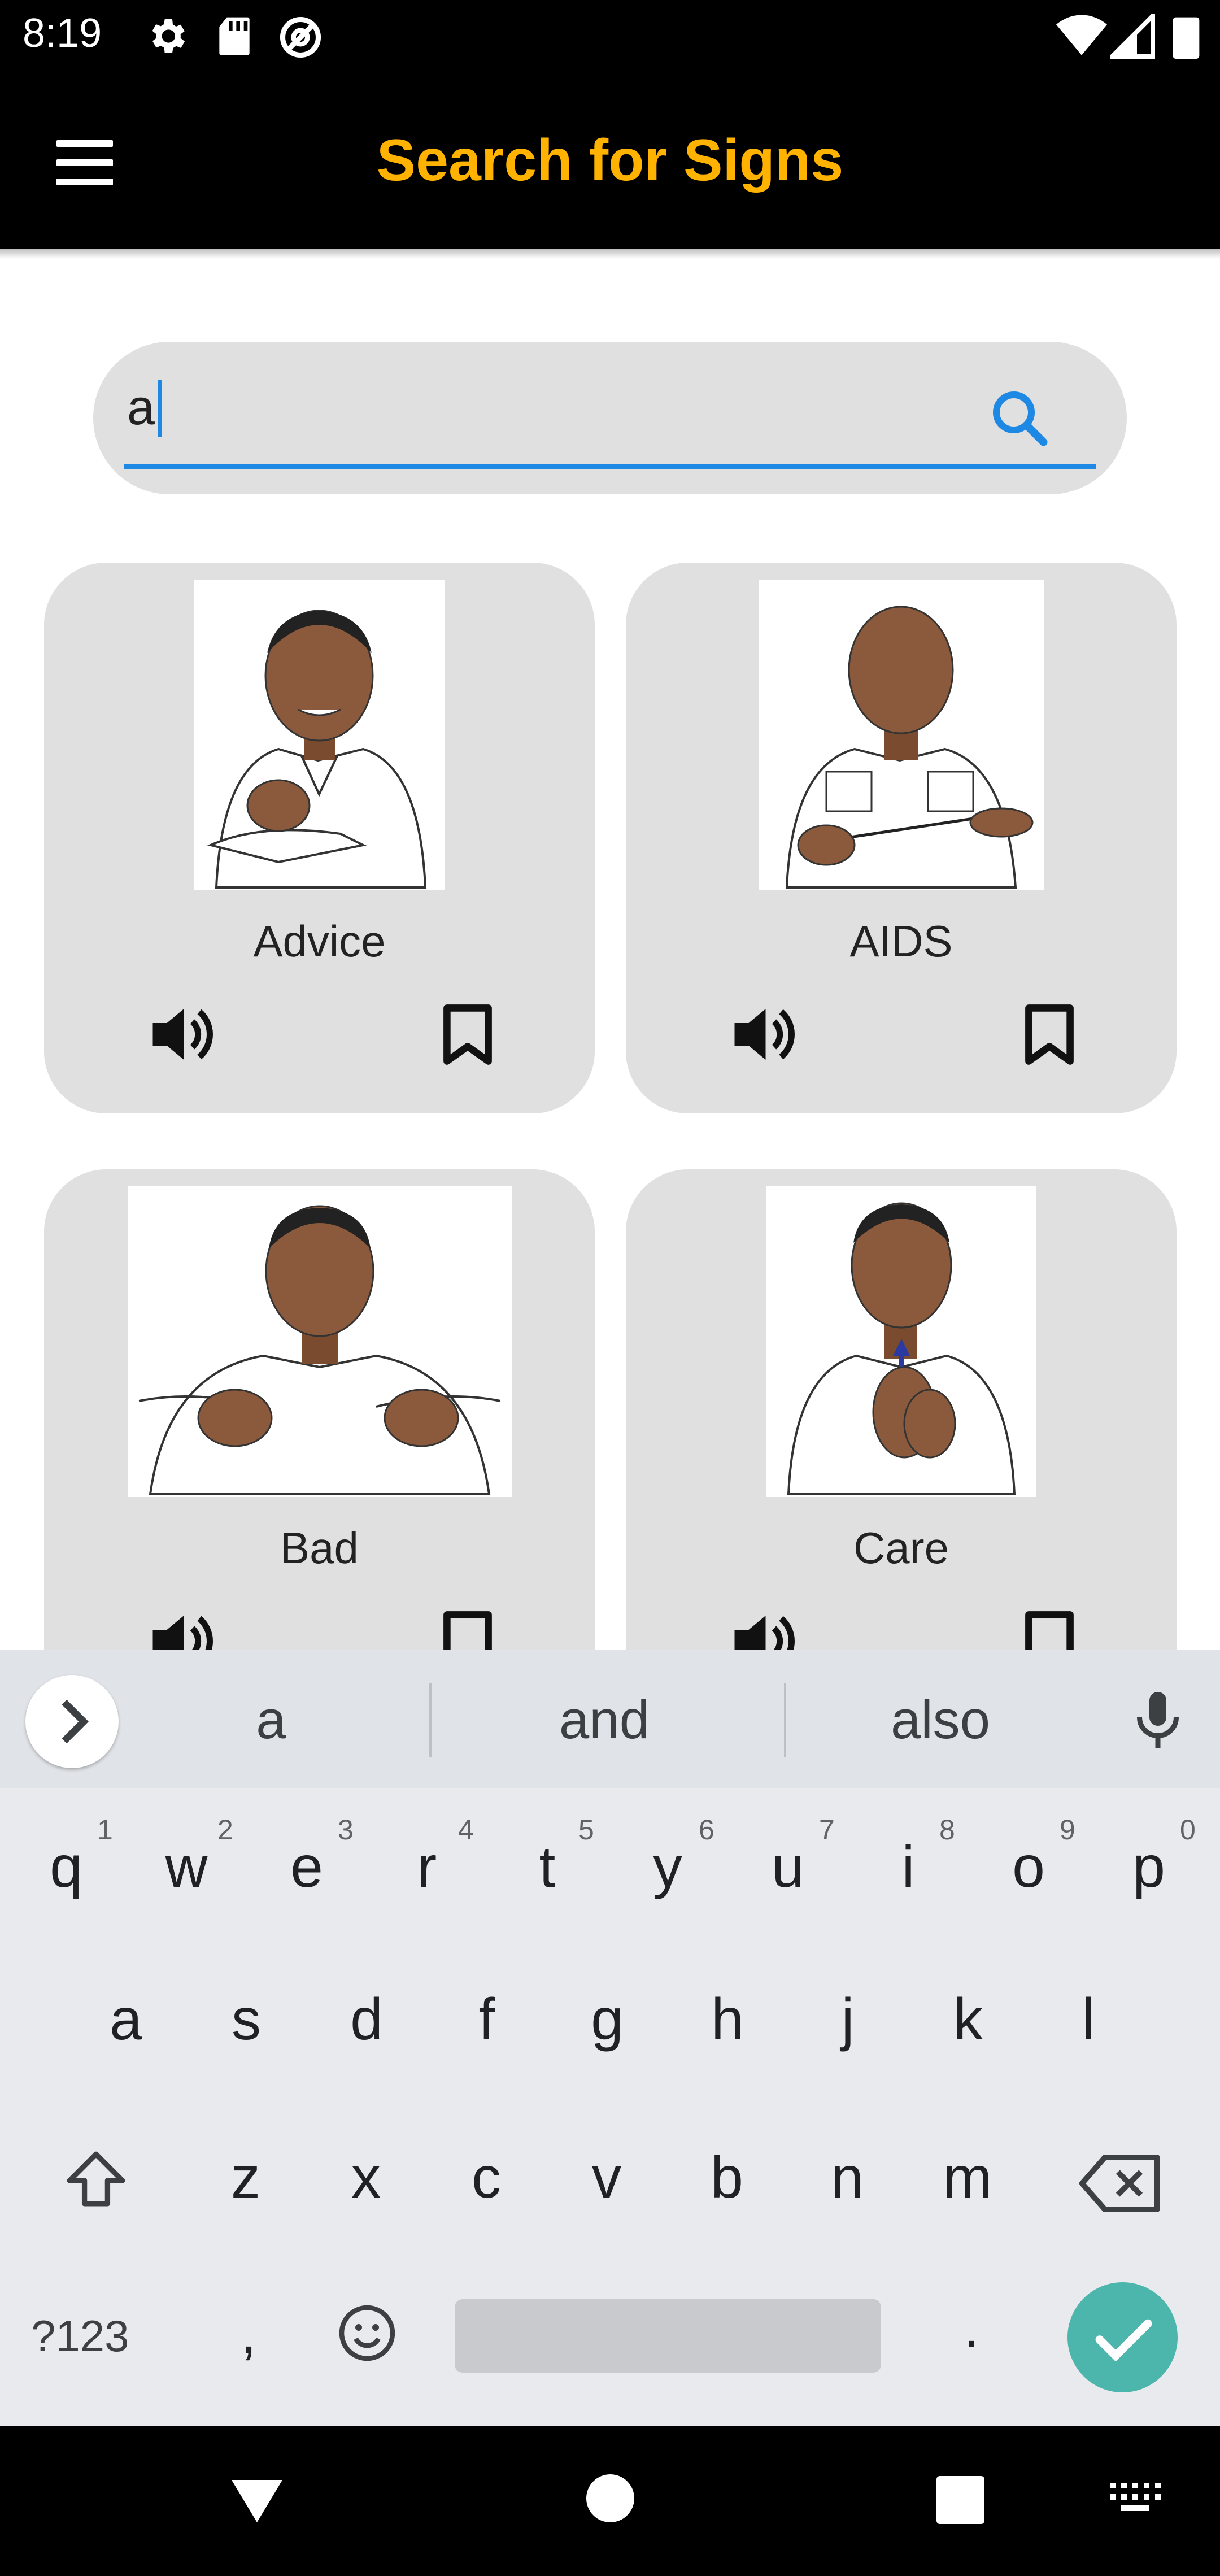  I want to click on keyboard-switch-icon, so click(1135, 2500).